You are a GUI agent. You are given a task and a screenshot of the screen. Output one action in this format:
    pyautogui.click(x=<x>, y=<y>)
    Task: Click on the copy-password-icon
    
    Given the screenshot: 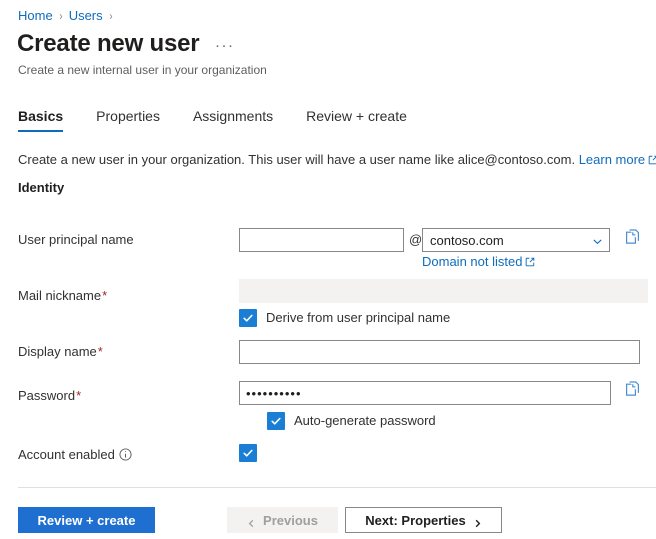 What is the action you would take?
    pyautogui.click(x=633, y=391)
    